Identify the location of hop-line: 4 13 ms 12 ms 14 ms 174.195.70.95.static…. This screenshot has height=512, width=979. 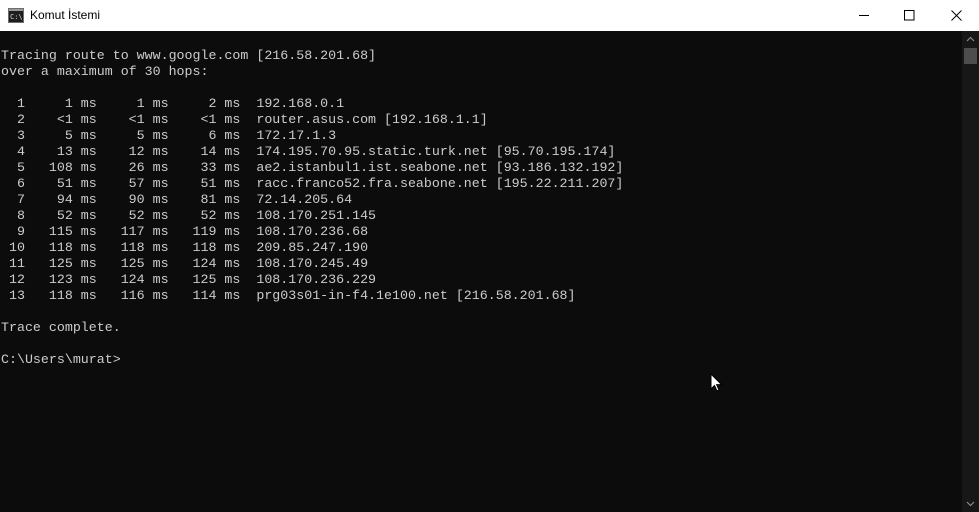
(308, 151).